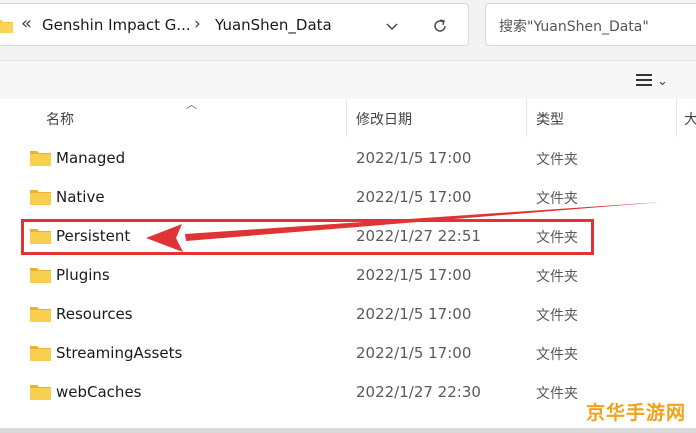 The image size is (696, 433). I want to click on horizontal-scrollbar, so click(348, 430).